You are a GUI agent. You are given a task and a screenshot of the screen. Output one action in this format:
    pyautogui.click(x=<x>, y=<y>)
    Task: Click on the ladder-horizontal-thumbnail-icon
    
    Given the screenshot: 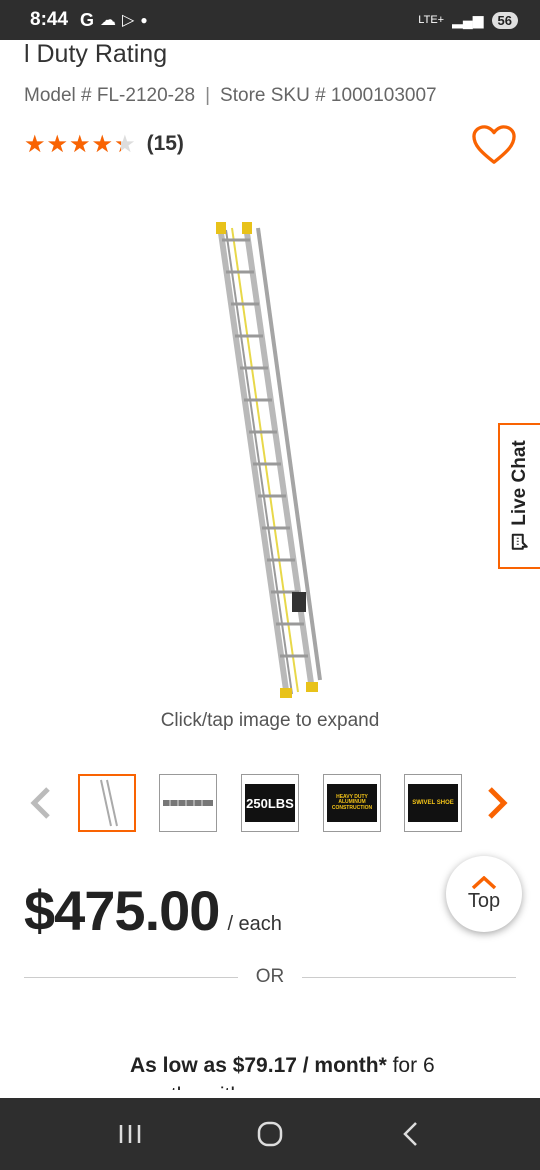 What is the action you would take?
    pyautogui.click(x=188, y=803)
    